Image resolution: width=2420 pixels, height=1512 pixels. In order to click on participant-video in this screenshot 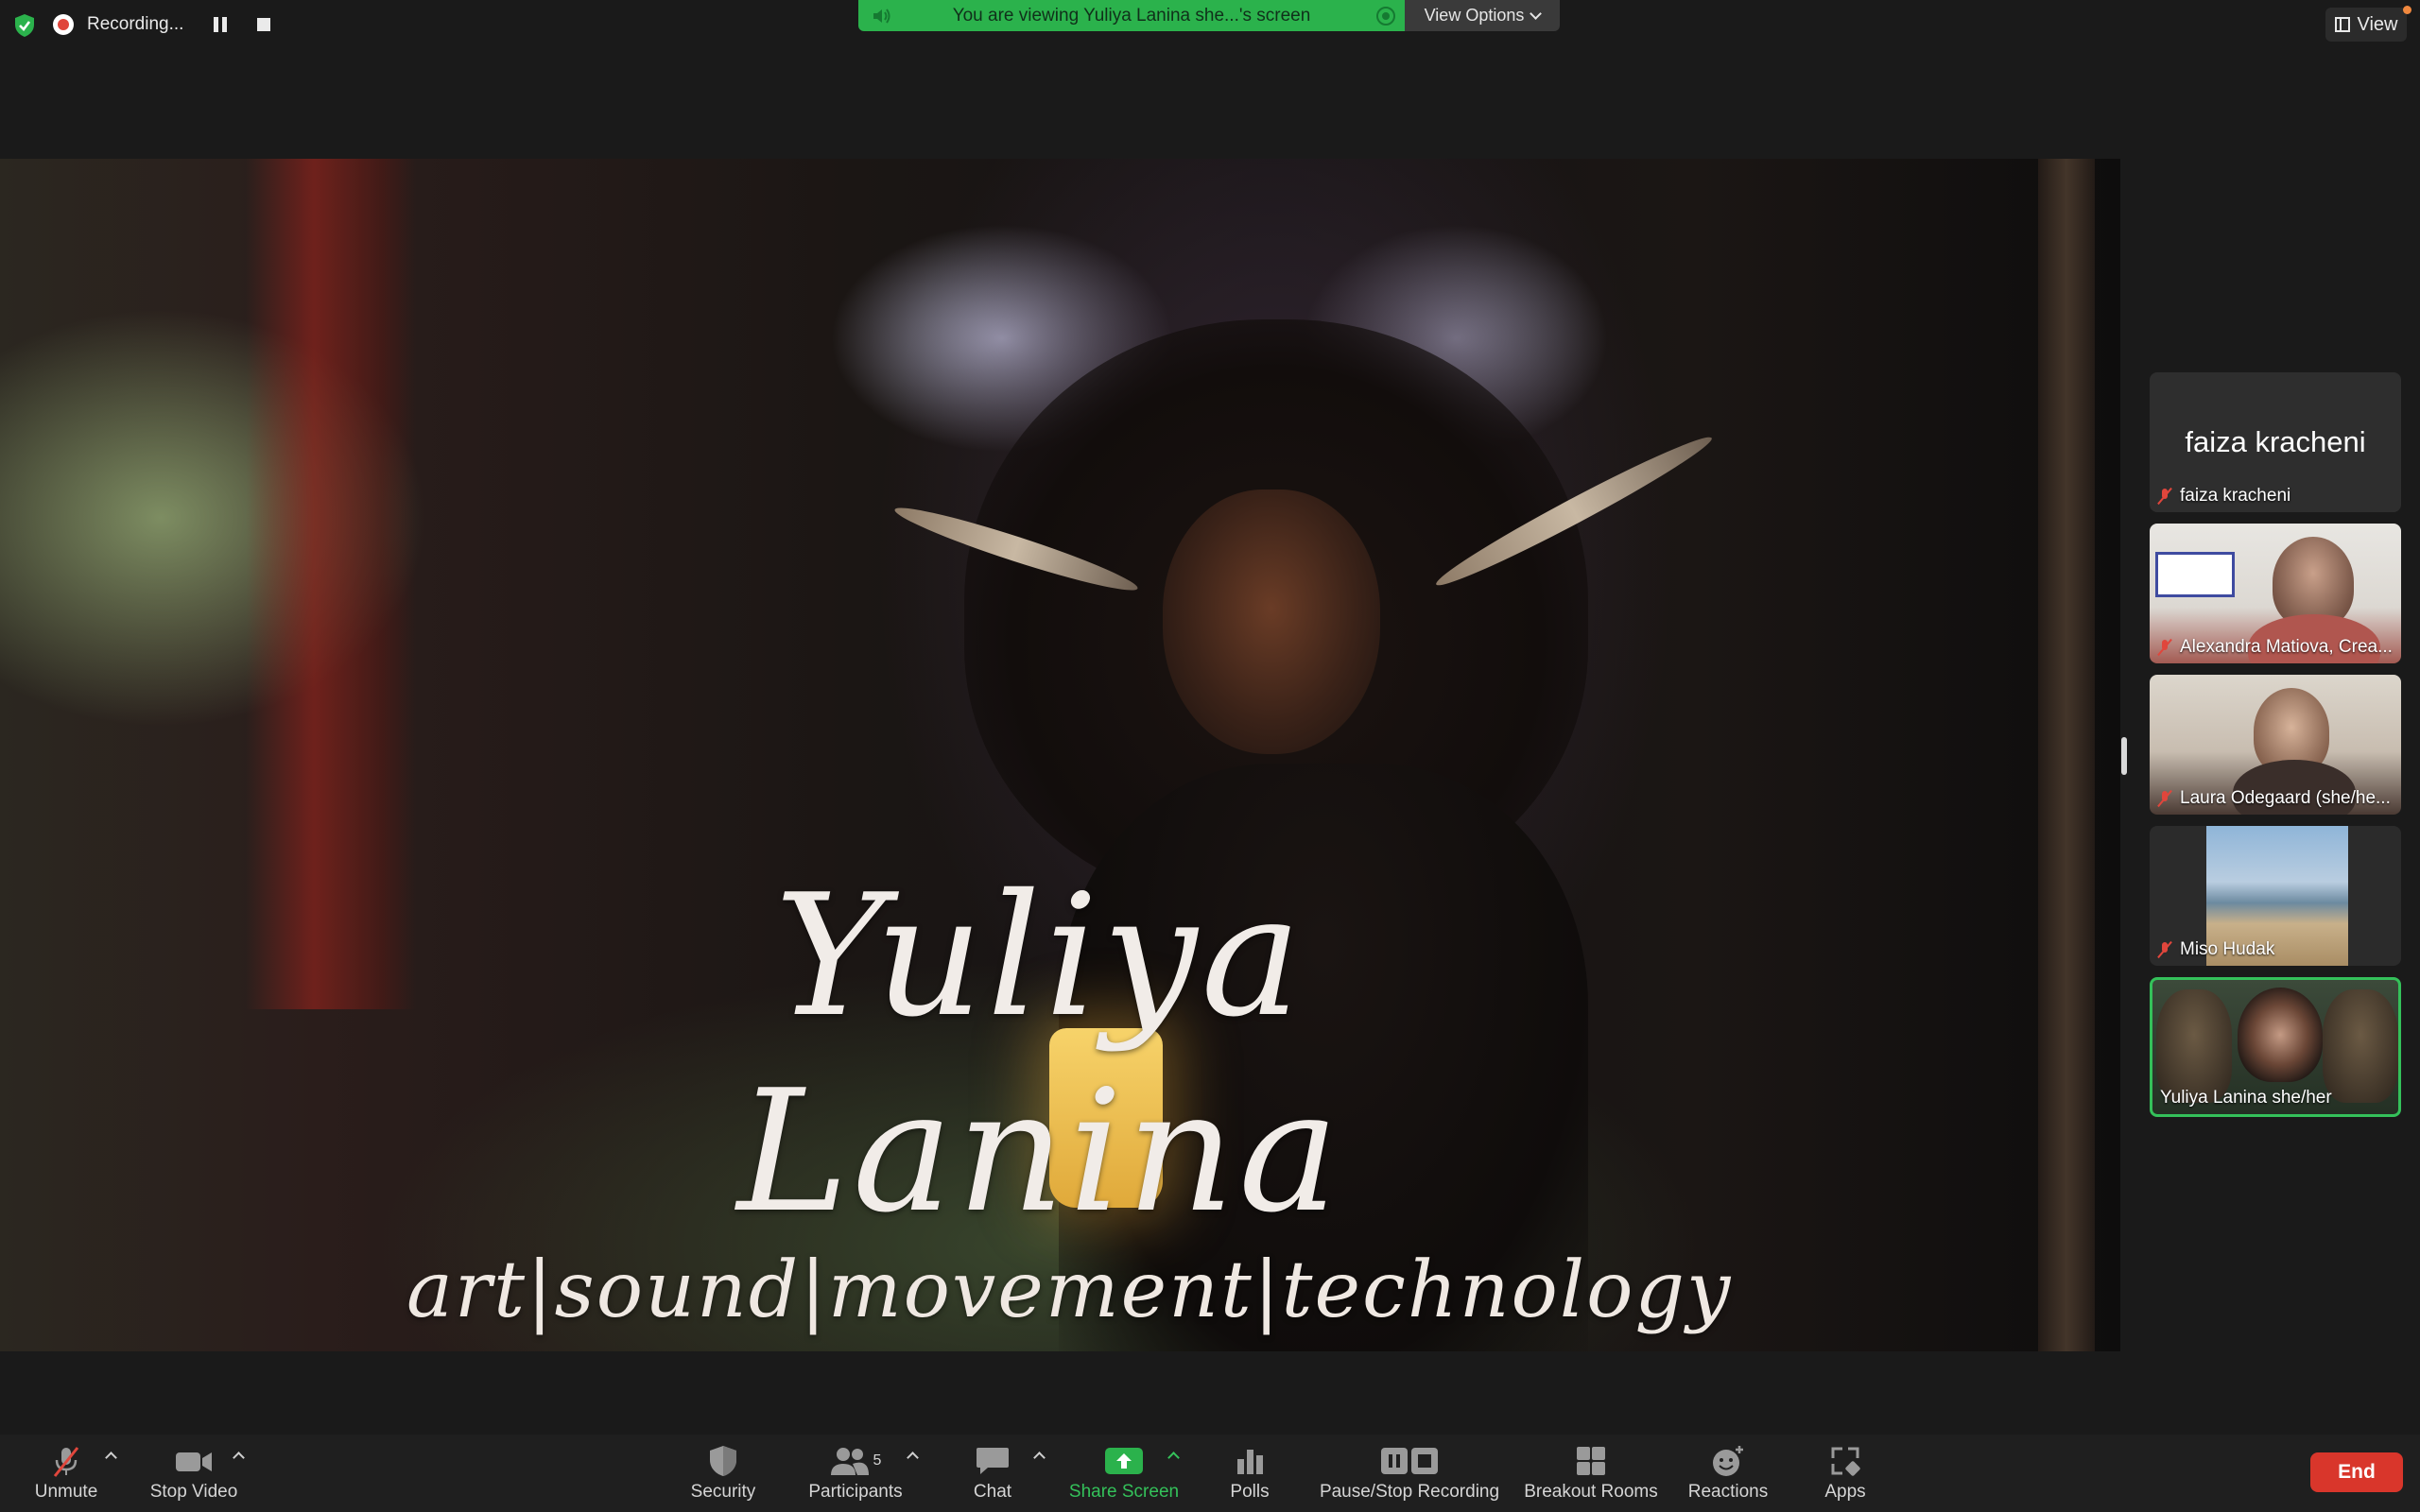, I will do `click(2280, 1035)`.